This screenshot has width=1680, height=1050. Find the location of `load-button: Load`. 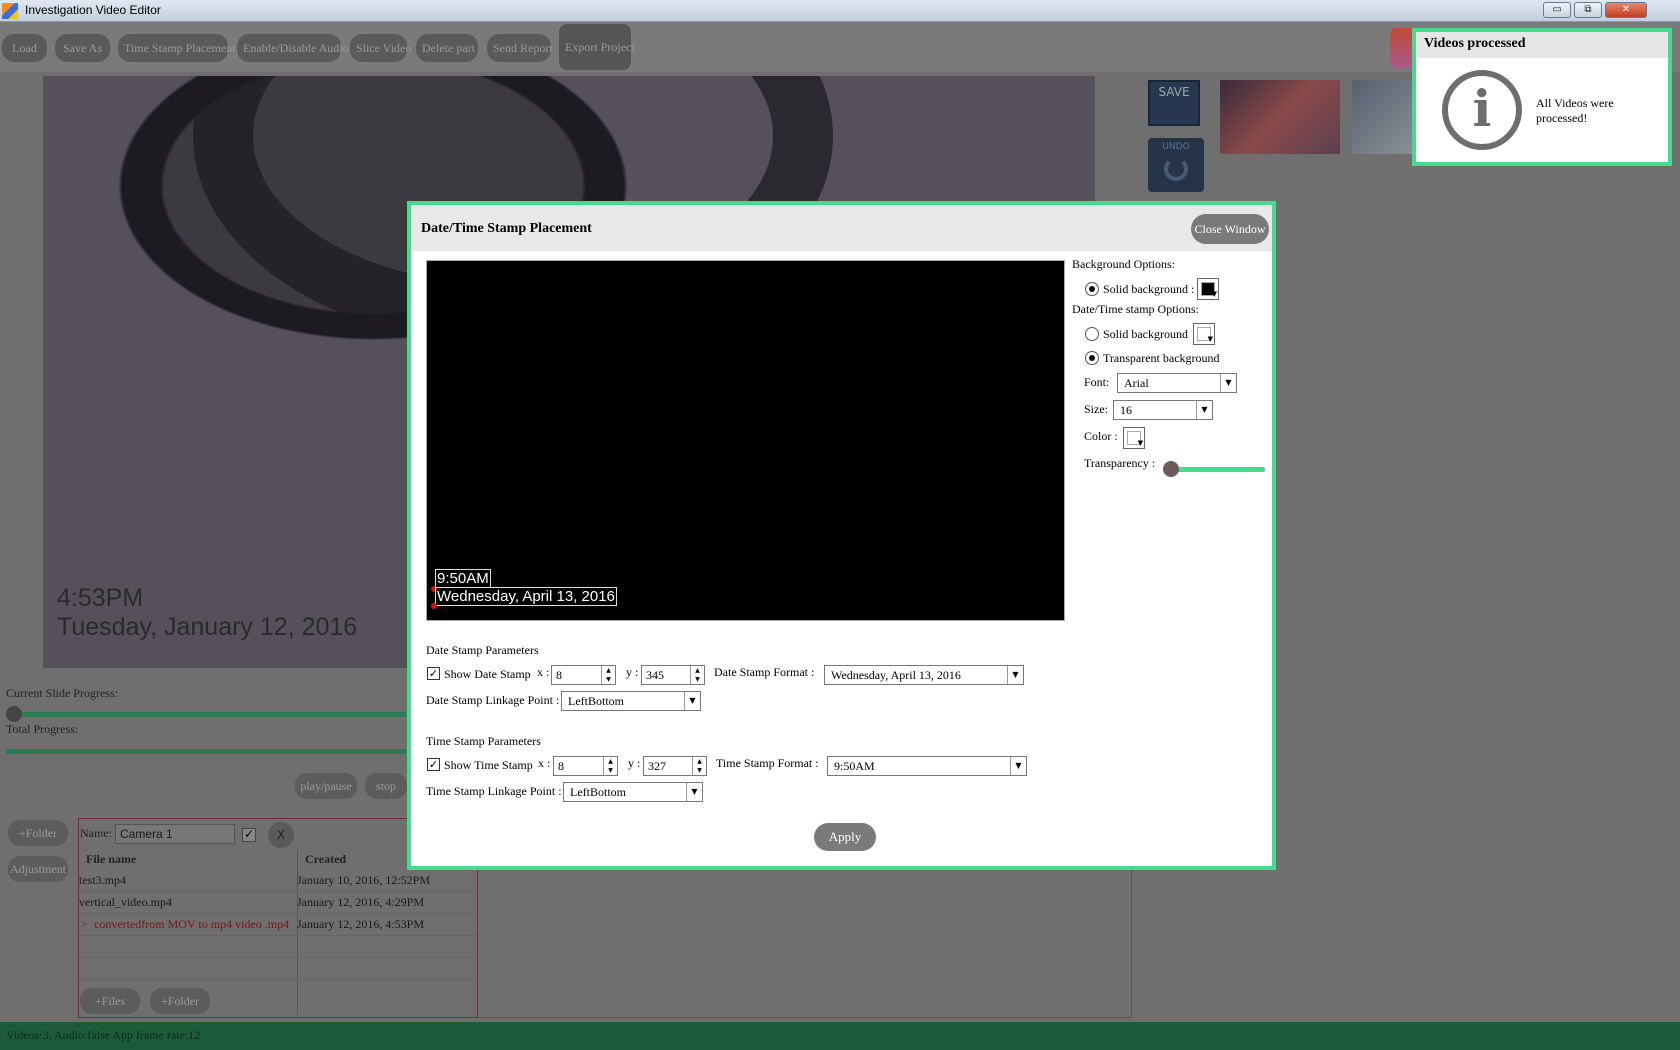

load-button: Load is located at coordinates (24, 48).